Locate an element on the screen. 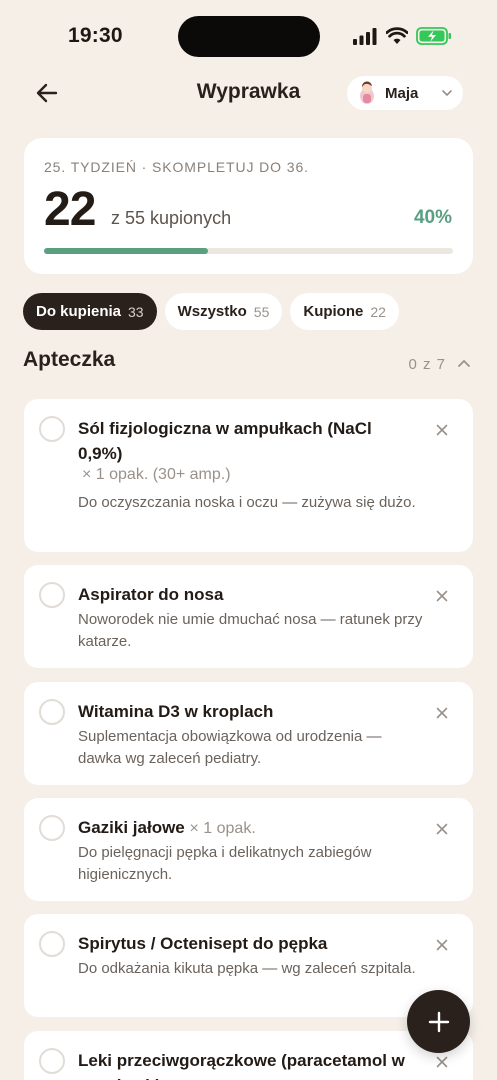  tab-label: Wszystko is located at coordinates (212, 311).